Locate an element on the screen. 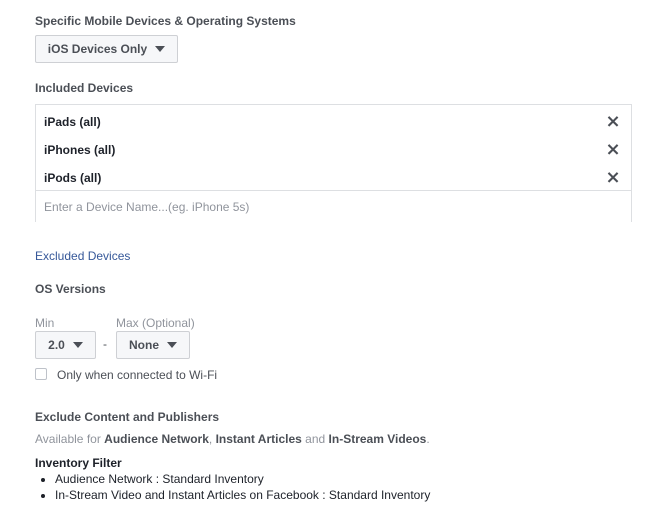 Image resolution: width=651 pixels, height=530 pixels. min-version-value: 2.0 is located at coordinates (56, 345).